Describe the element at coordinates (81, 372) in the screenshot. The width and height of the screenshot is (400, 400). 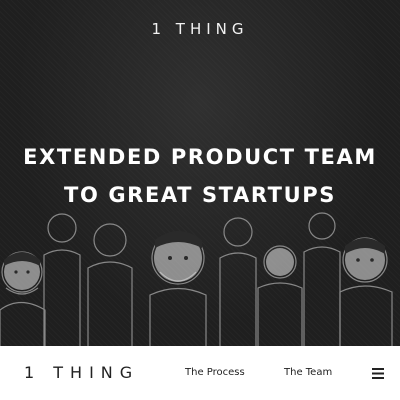
I see `nav-logo: 1 THING` at that location.